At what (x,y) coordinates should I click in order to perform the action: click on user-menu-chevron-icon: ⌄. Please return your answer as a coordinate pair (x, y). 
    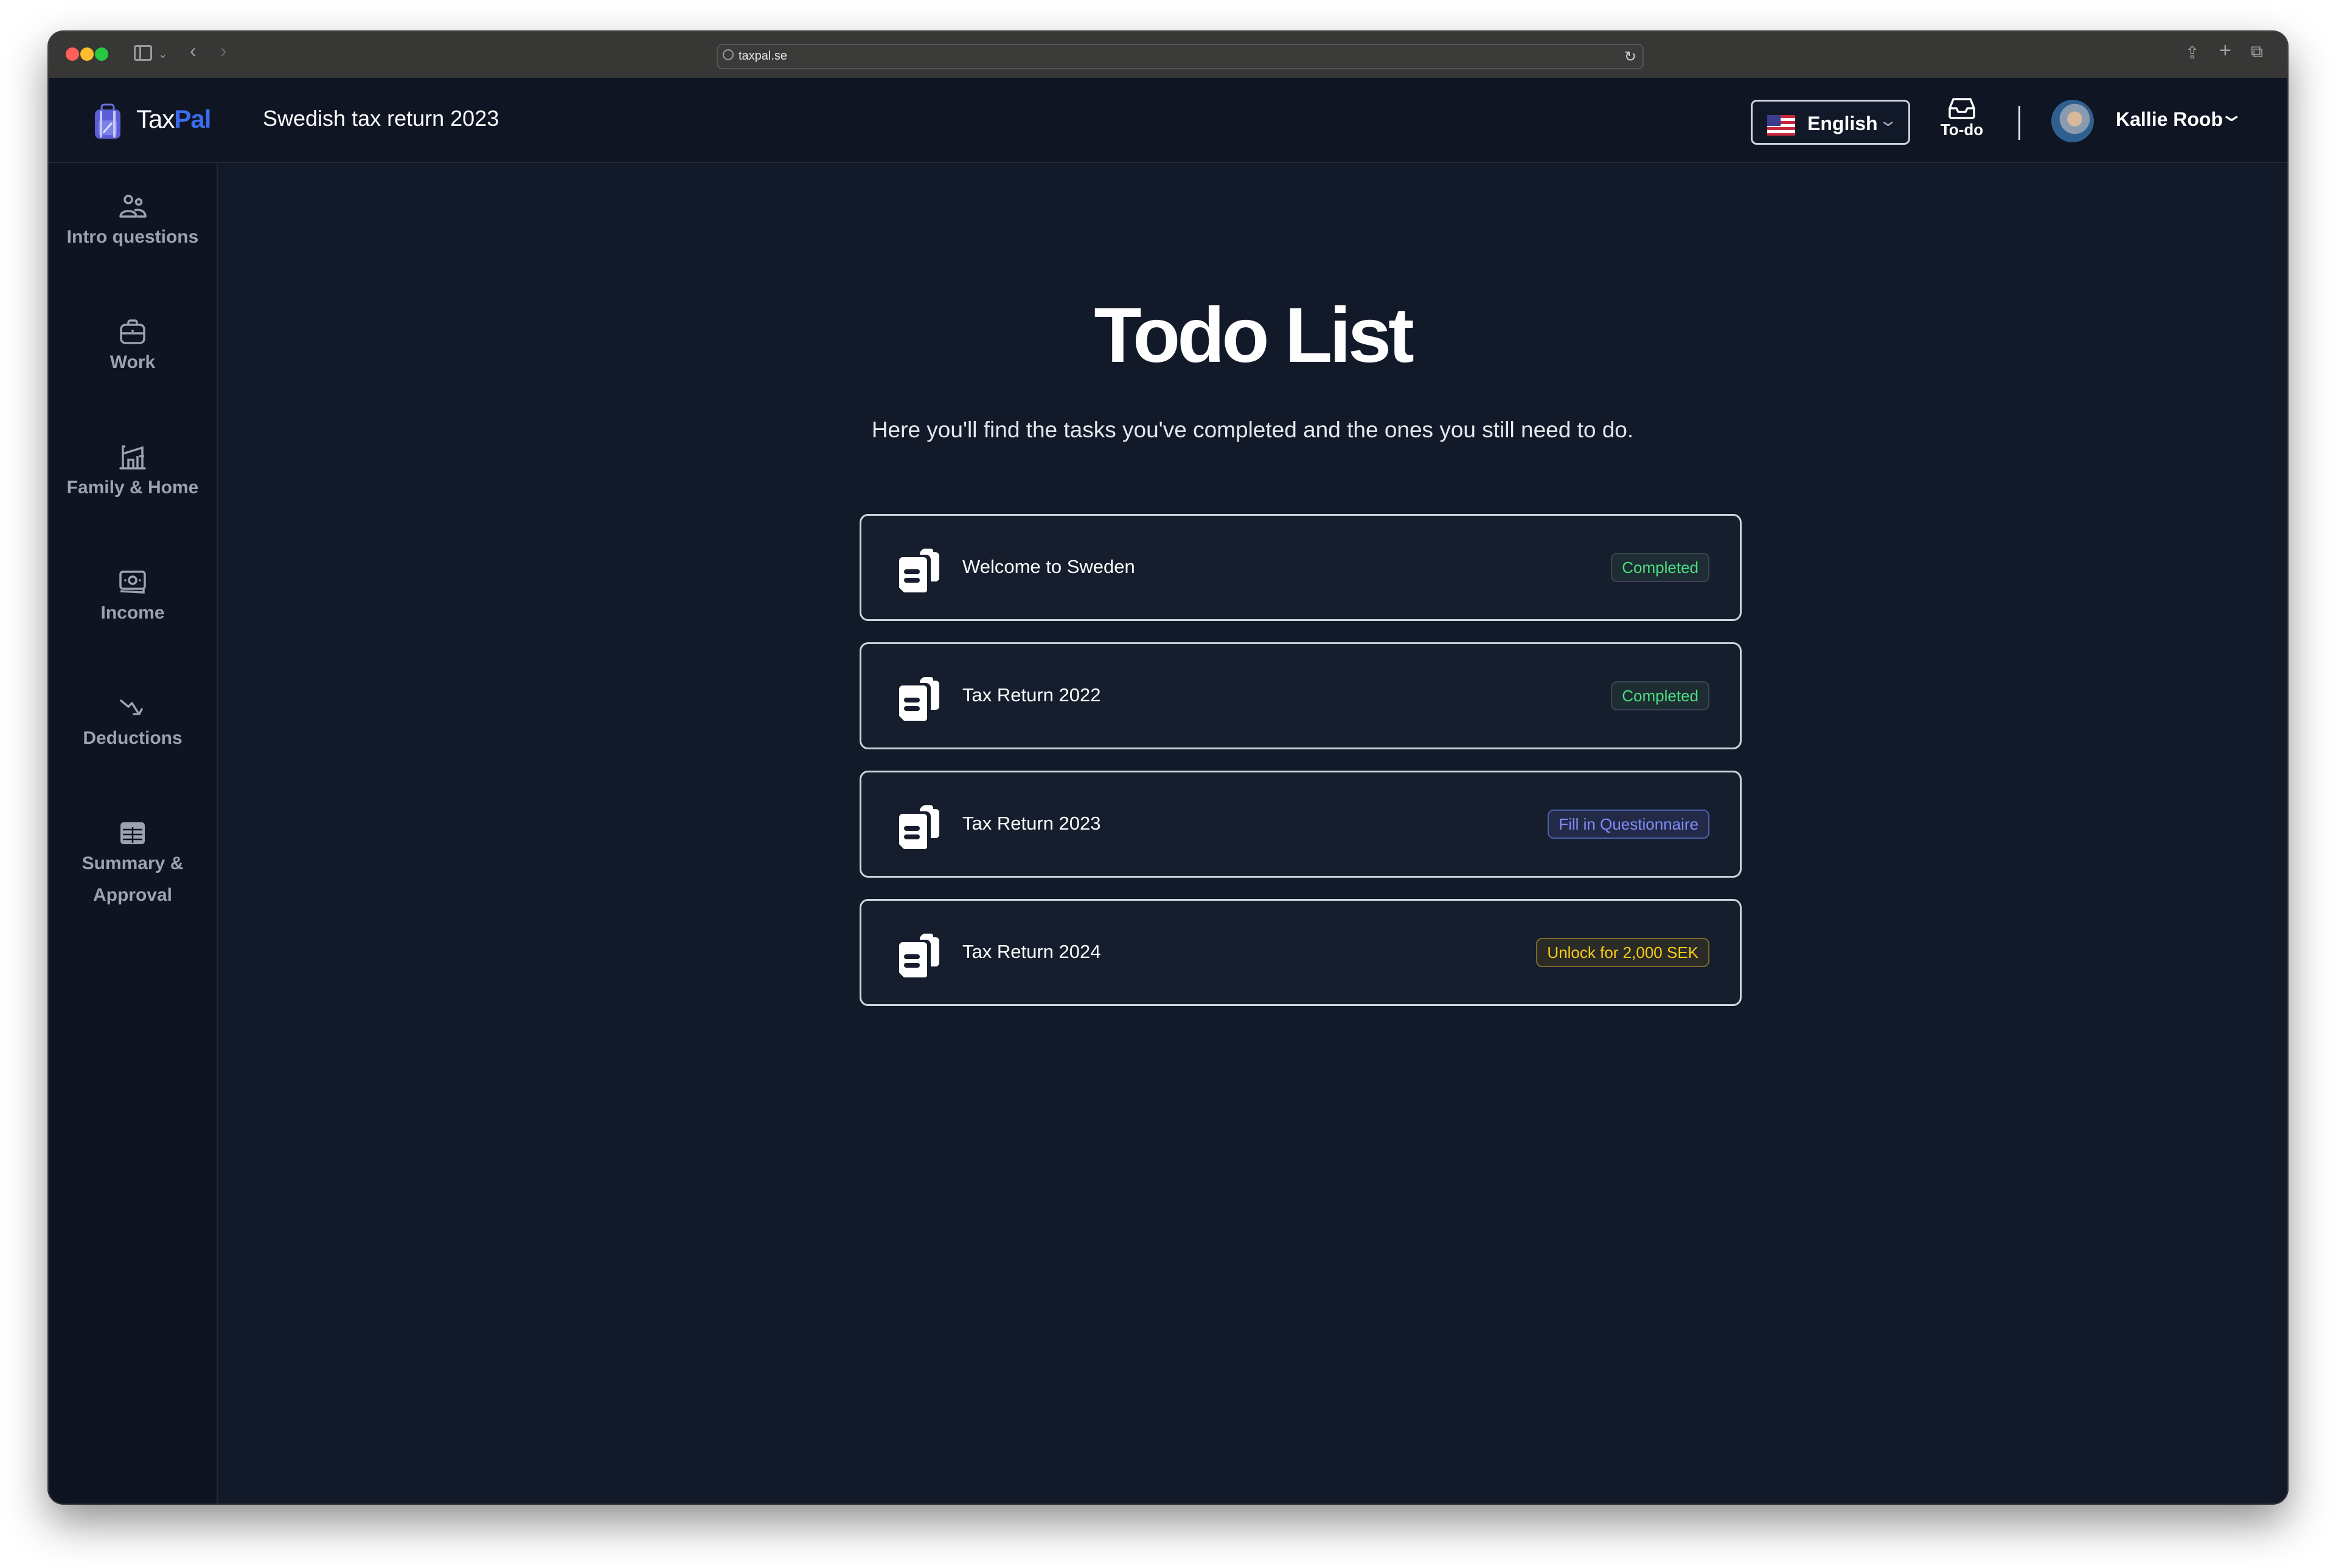
    Looking at the image, I should click on (2232, 115).